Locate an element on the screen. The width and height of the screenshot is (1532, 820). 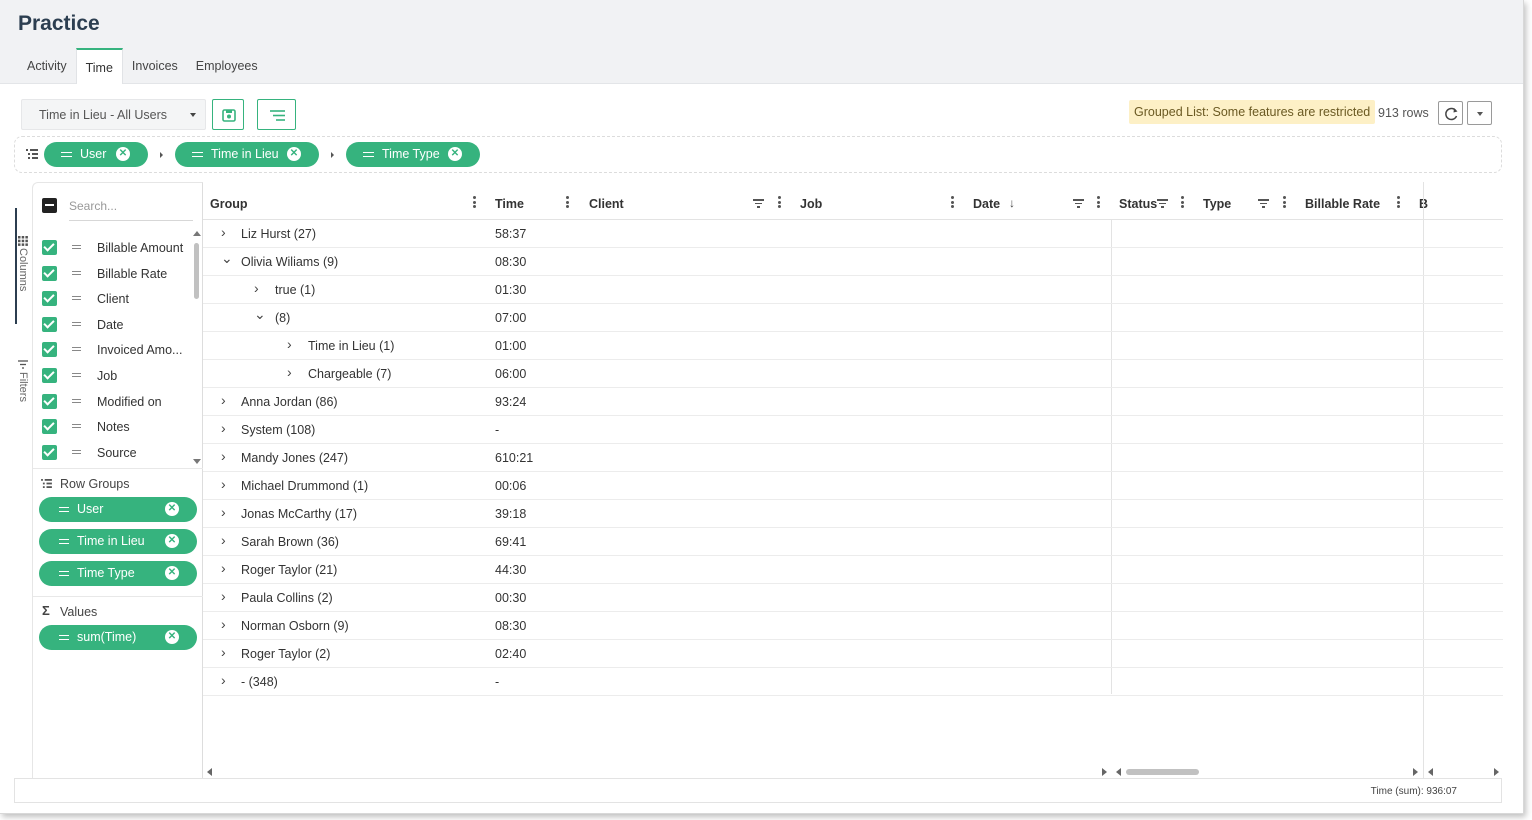
column-item: Notes is located at coordinates (113, 426).